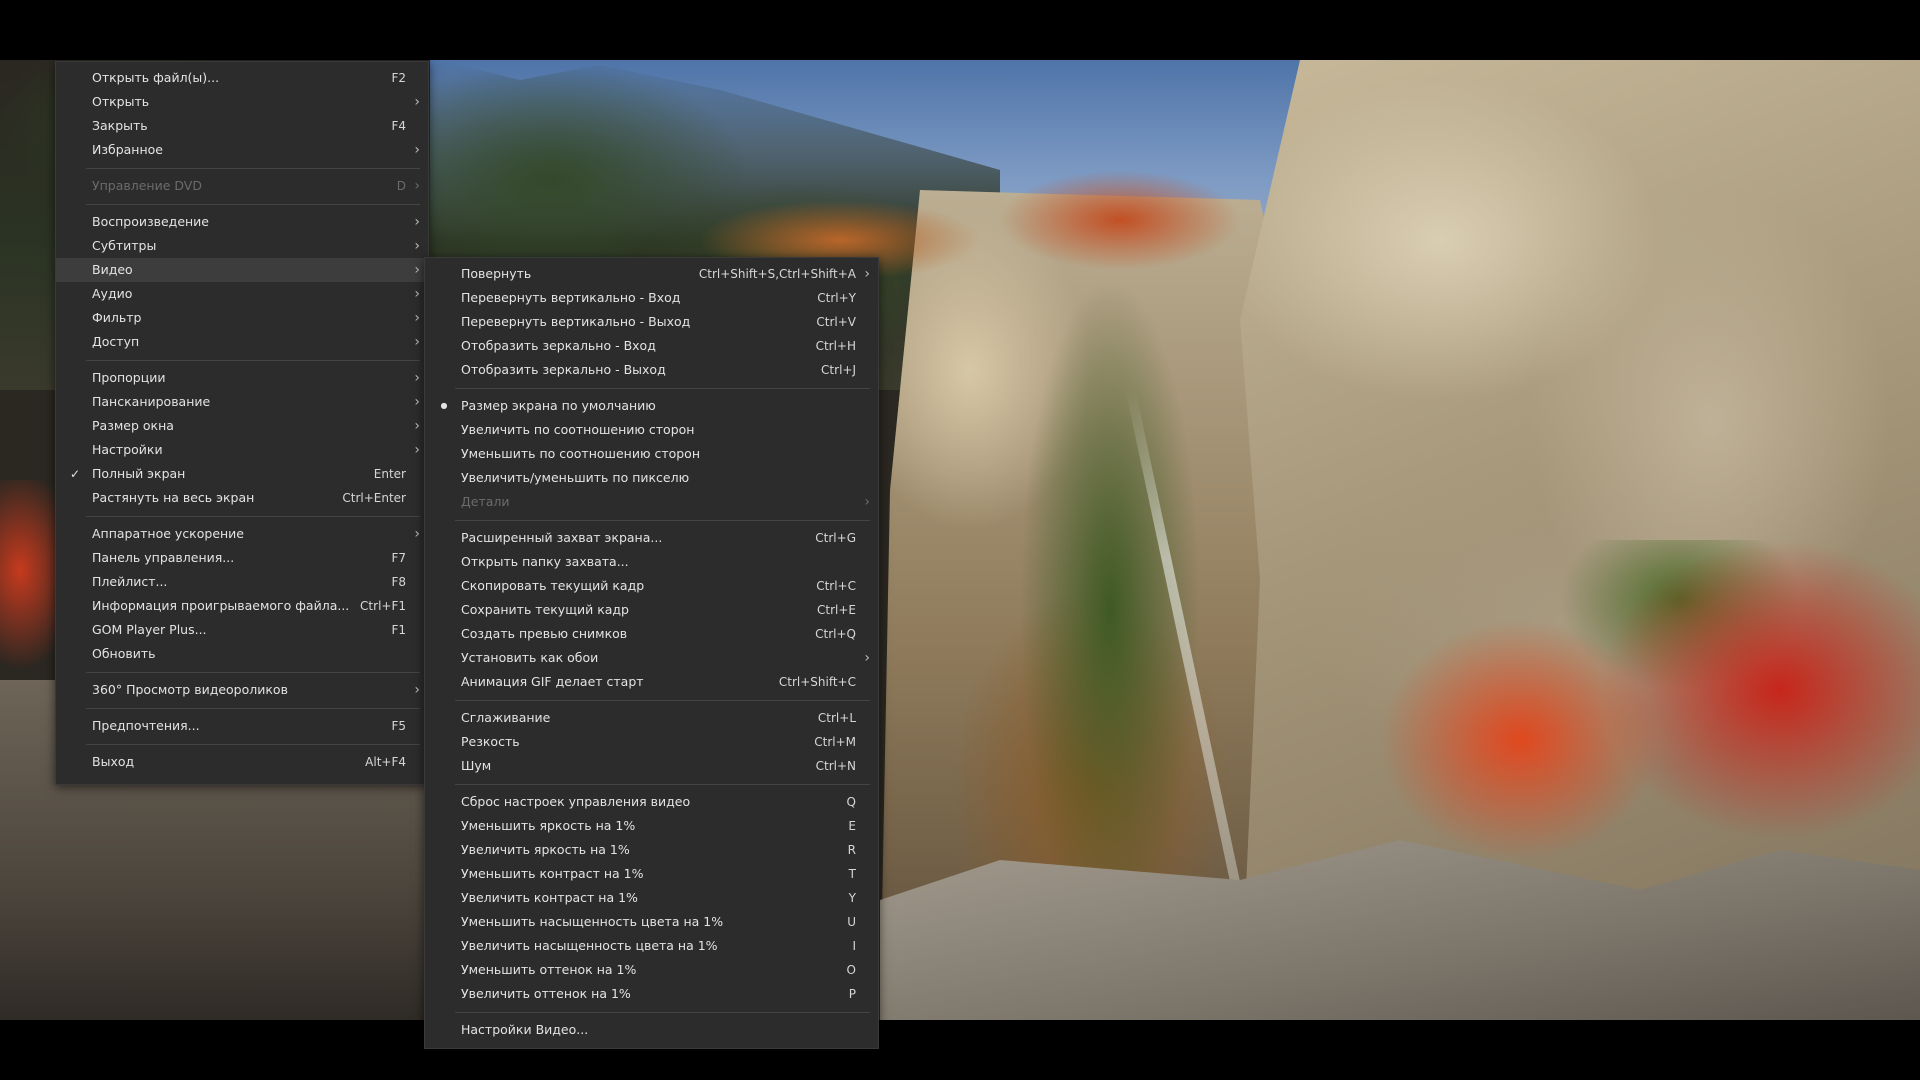 The width and height of the screenshot is (1920, 1080). Describe the element at coordinates (75, 474) in the screenshot. I see `check-icon: ✓` at that location.